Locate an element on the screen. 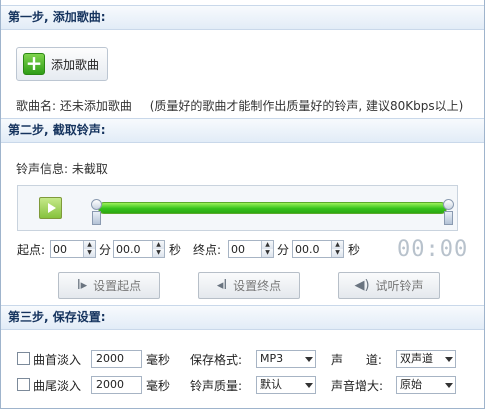 Image resolution: width=485 pixels, height=409 pixels. add-song-button: + 添加歌曲 is located at coordinates (62, 64).